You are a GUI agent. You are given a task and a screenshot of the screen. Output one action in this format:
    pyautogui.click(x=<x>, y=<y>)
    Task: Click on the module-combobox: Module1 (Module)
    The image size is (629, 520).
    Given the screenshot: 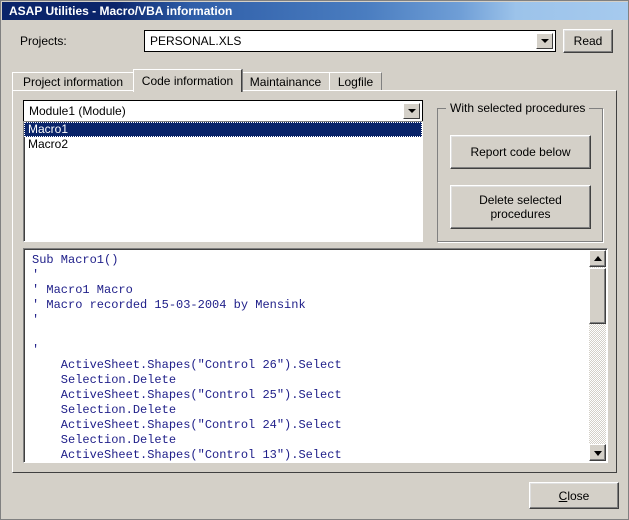 What is the action you would take?
    pyautogui.click(x=223, y=111)
    